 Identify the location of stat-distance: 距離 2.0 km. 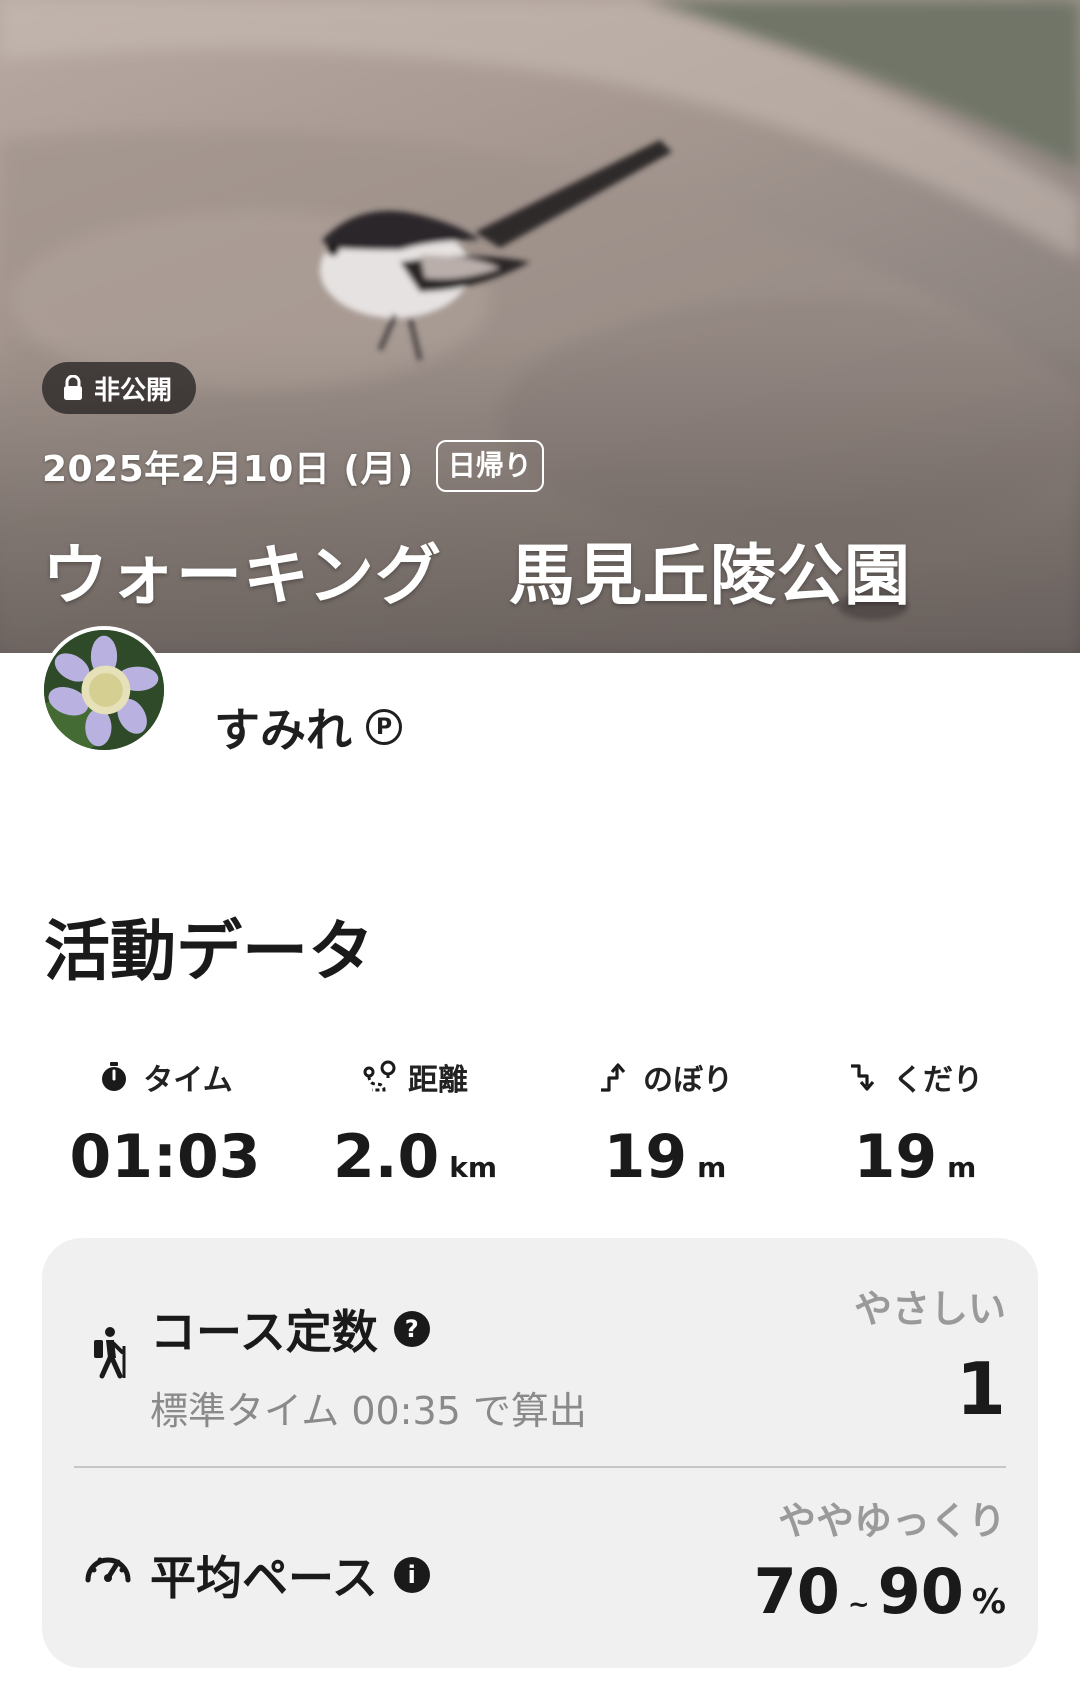
(415, 1129).